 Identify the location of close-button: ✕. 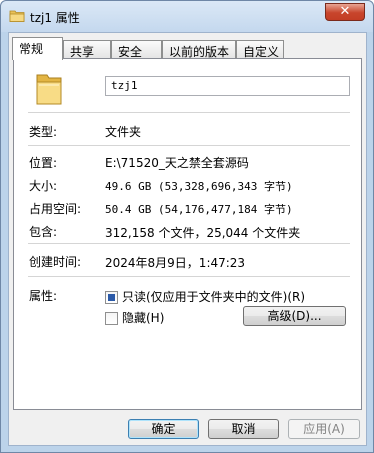
(345, 12).